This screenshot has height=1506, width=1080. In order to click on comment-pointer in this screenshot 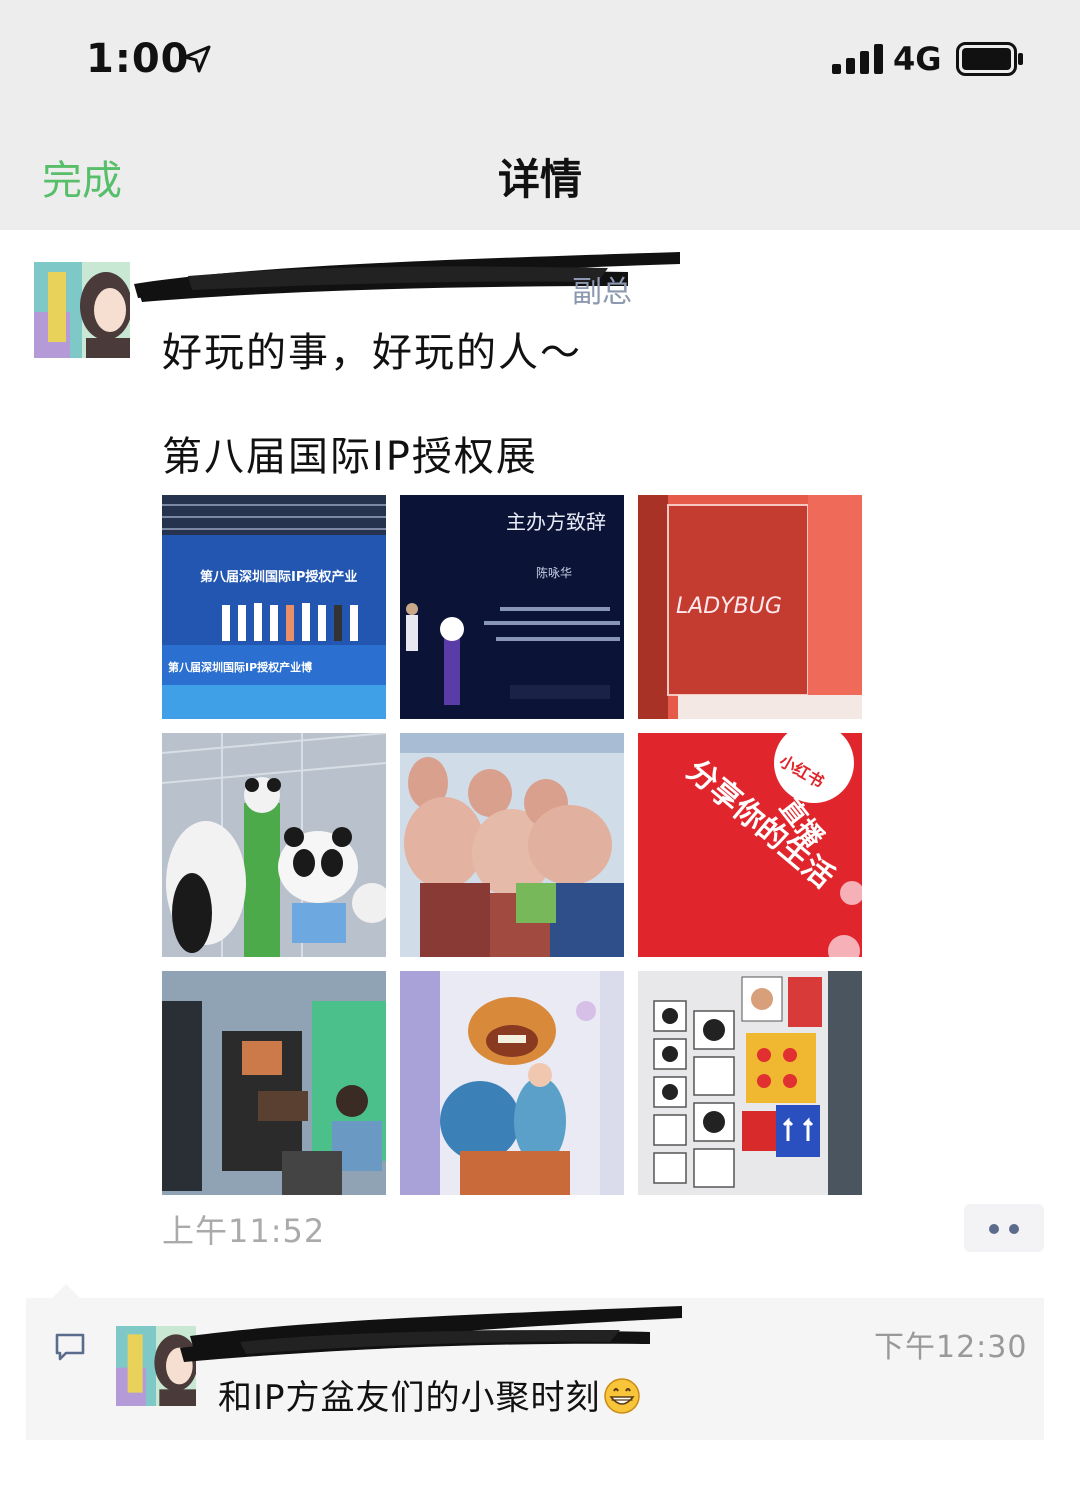, I will do `click(66, 1291)`.